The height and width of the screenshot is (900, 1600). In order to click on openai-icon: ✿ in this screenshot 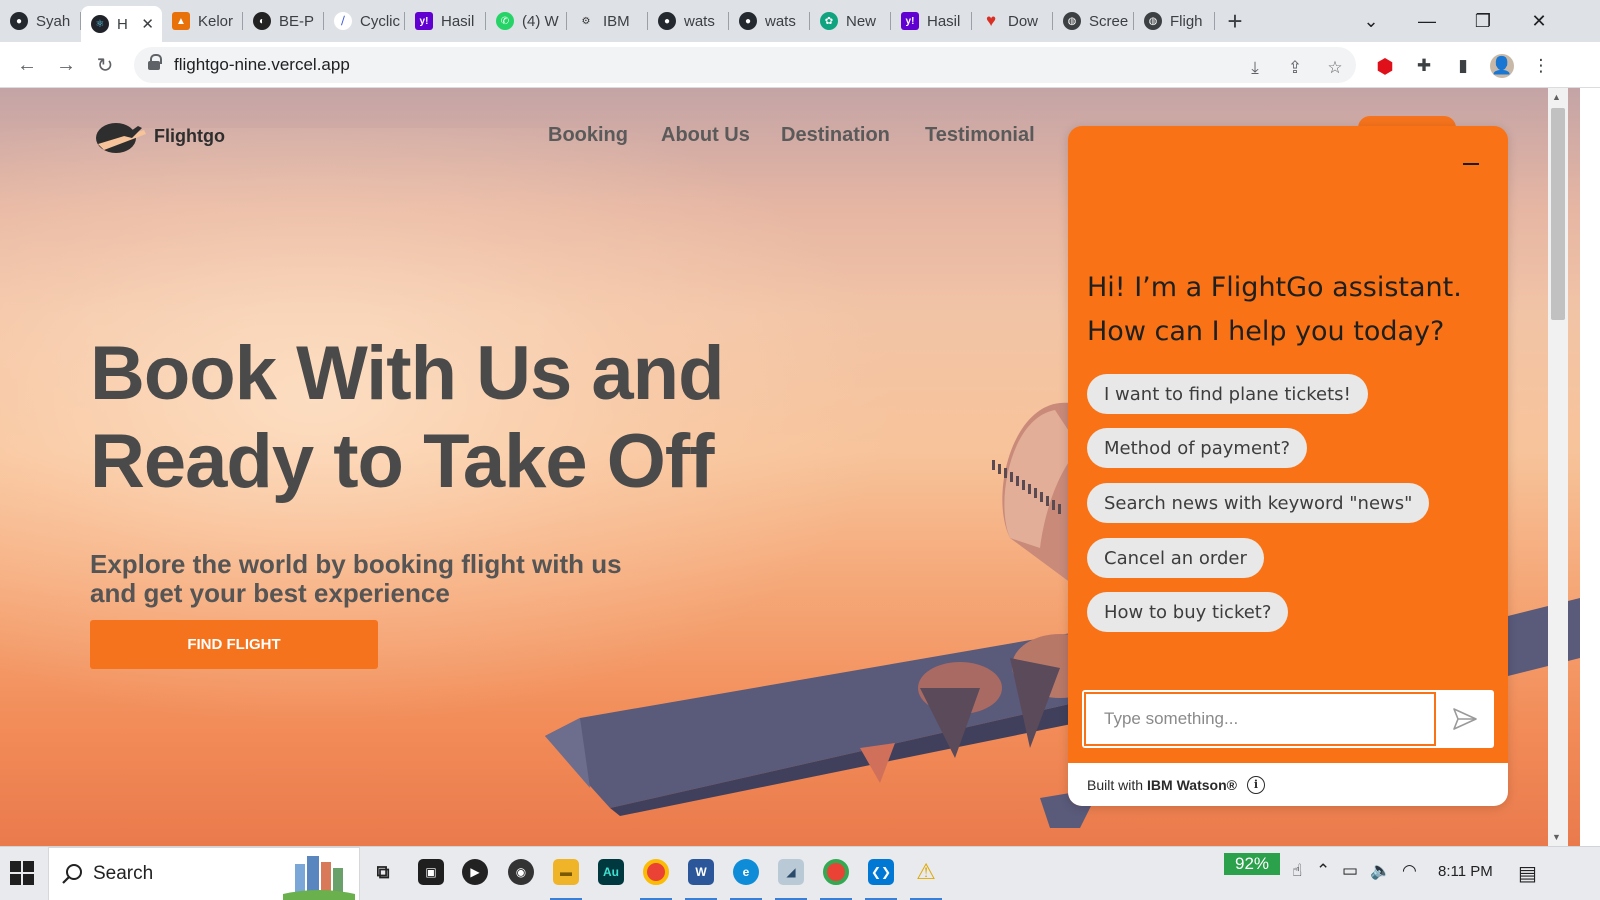, I will do `click(829, 21)`.